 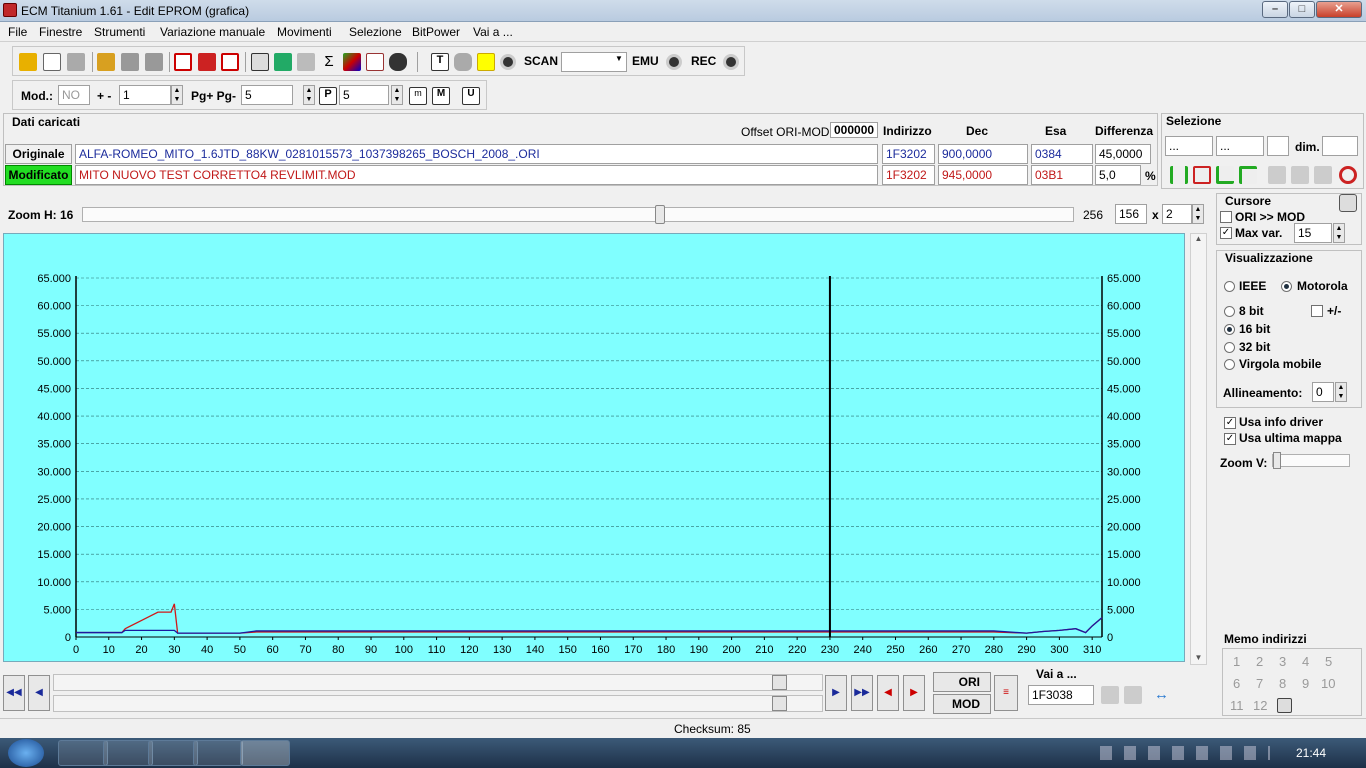 I want to click on offset-field: 000000, so click(x=854, y=130).